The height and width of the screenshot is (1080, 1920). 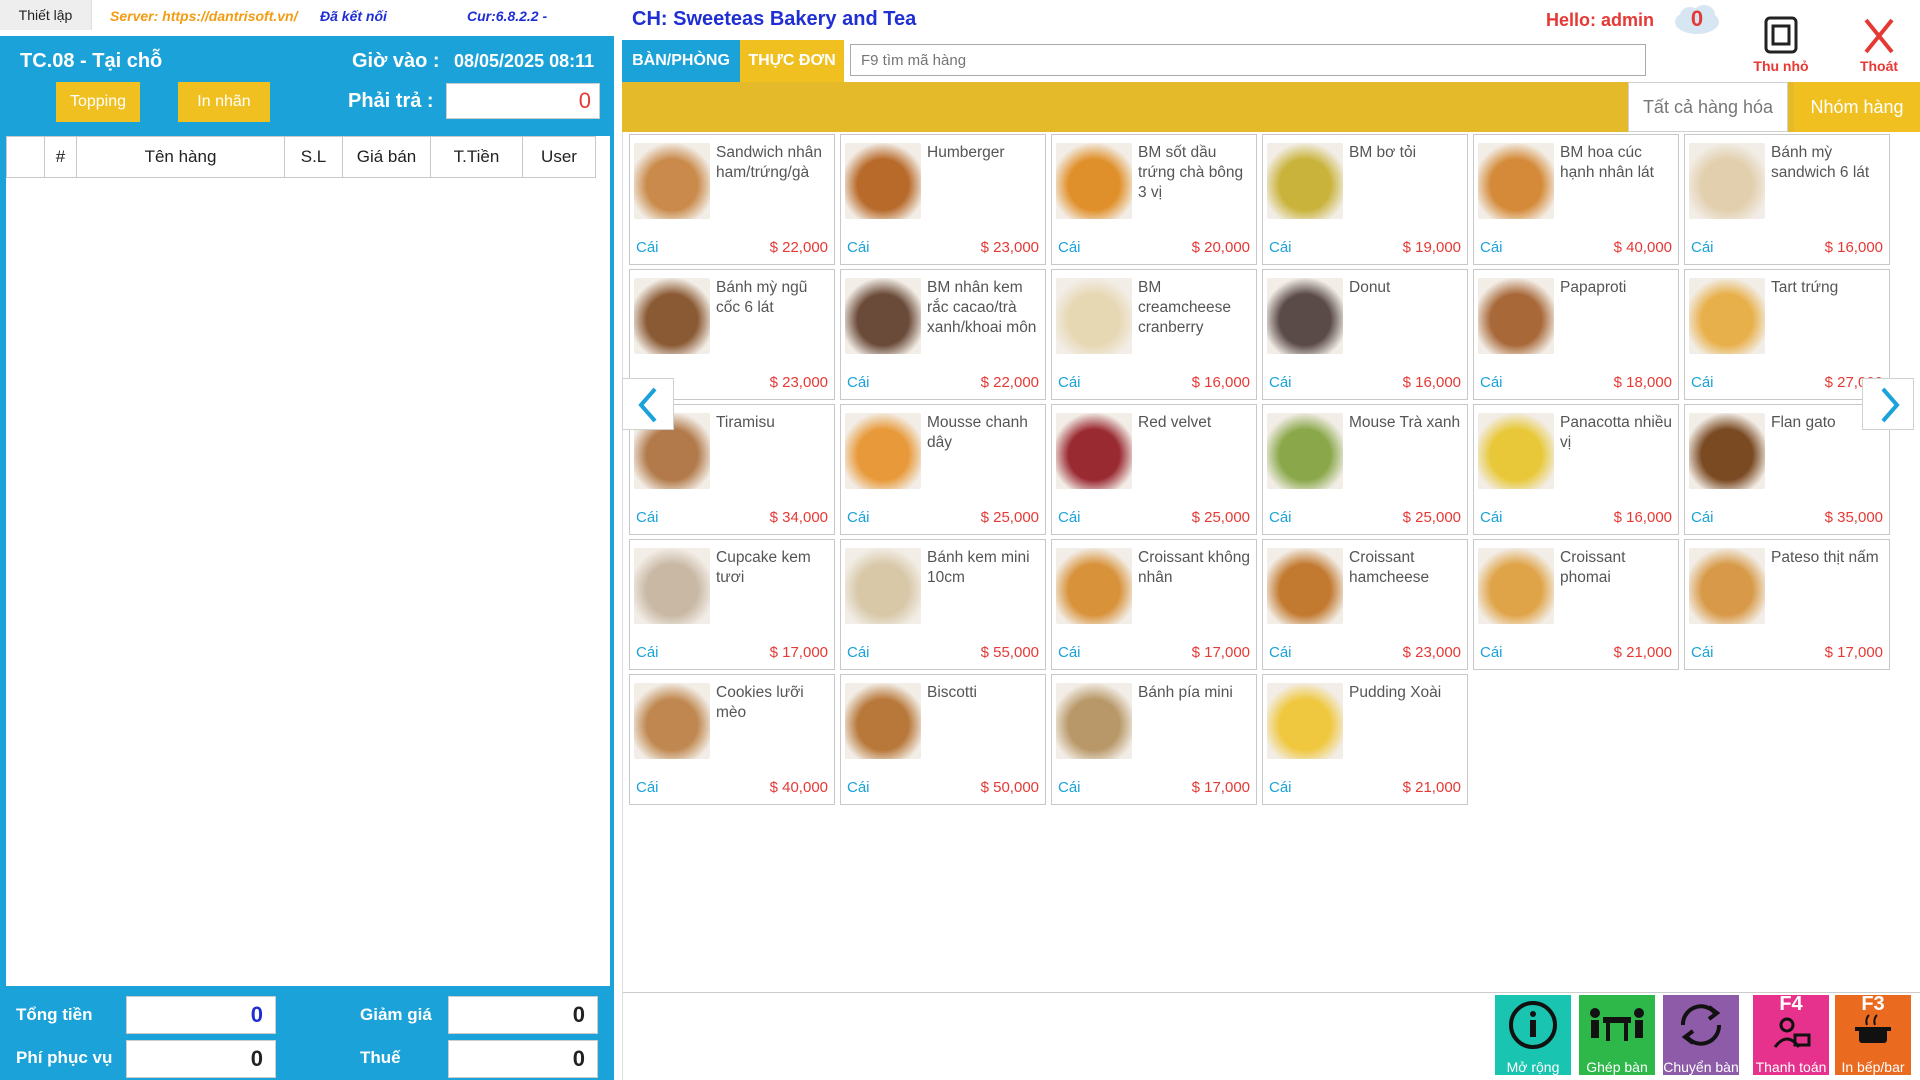 What do you see at coordinates (1576, 469) in the screenshot?
I see `product-card: Panacotta nhiều vị Cái $ 16,000` at bounding box center [1576, 469].